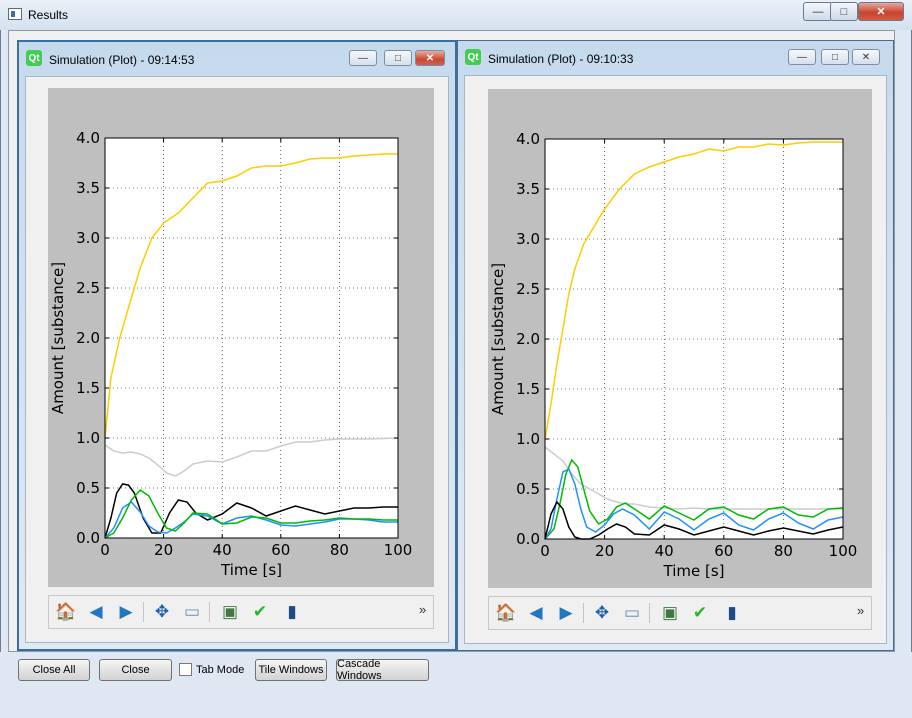 The image size is (912, 718). Describe the element at coordinates (675, 58) in the screenshot. I see `subwindow-title-bar: Qt Simulation (Plot) - 09:10:33 — □ ✕` at that location.